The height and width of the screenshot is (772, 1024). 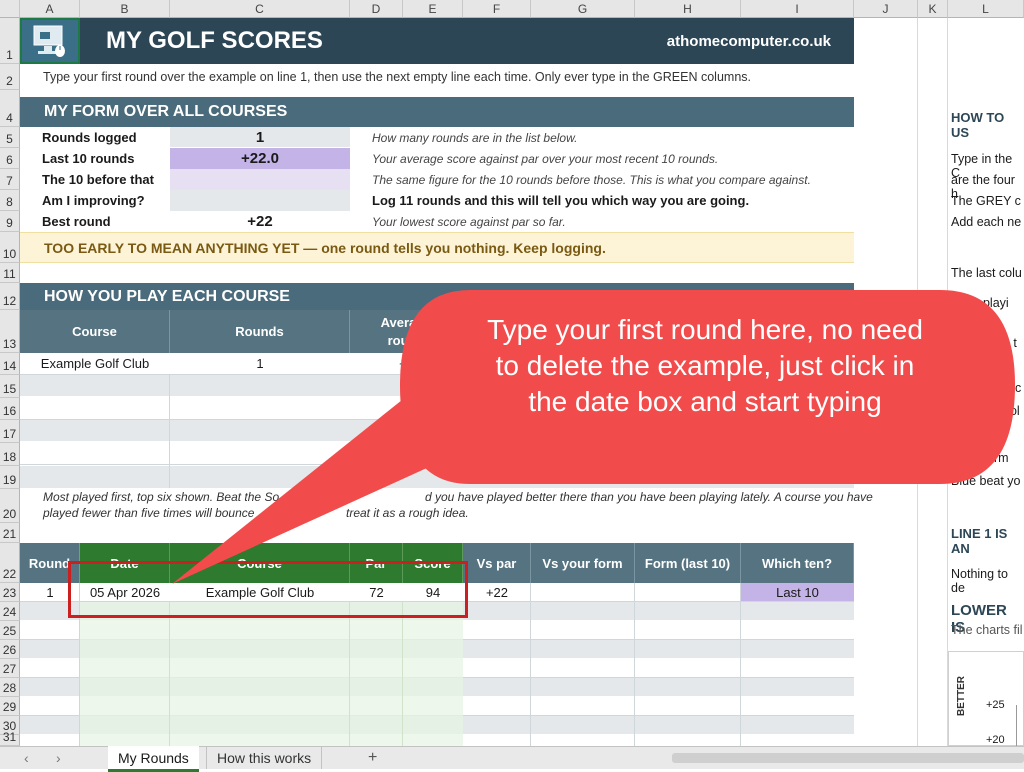 I want to click on sheet-tab-bar: ‹ › My Rounds How this works +, so click(x=512, y=759).